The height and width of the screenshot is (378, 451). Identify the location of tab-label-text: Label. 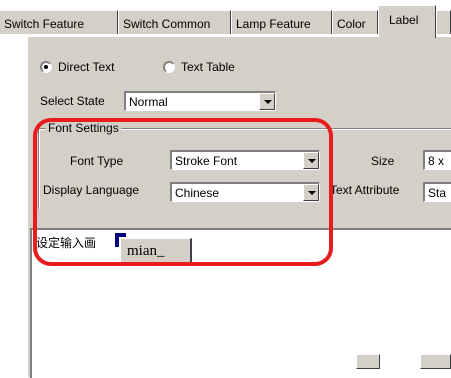
(404, 20).